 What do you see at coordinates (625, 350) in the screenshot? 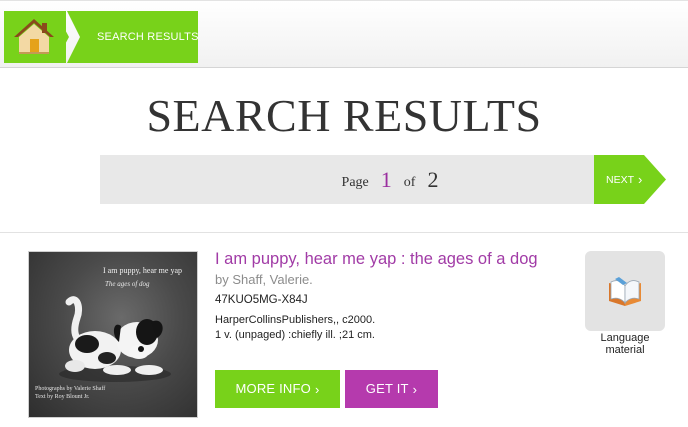
I see `format-label-line2: material` at bounding box center [625, 350].